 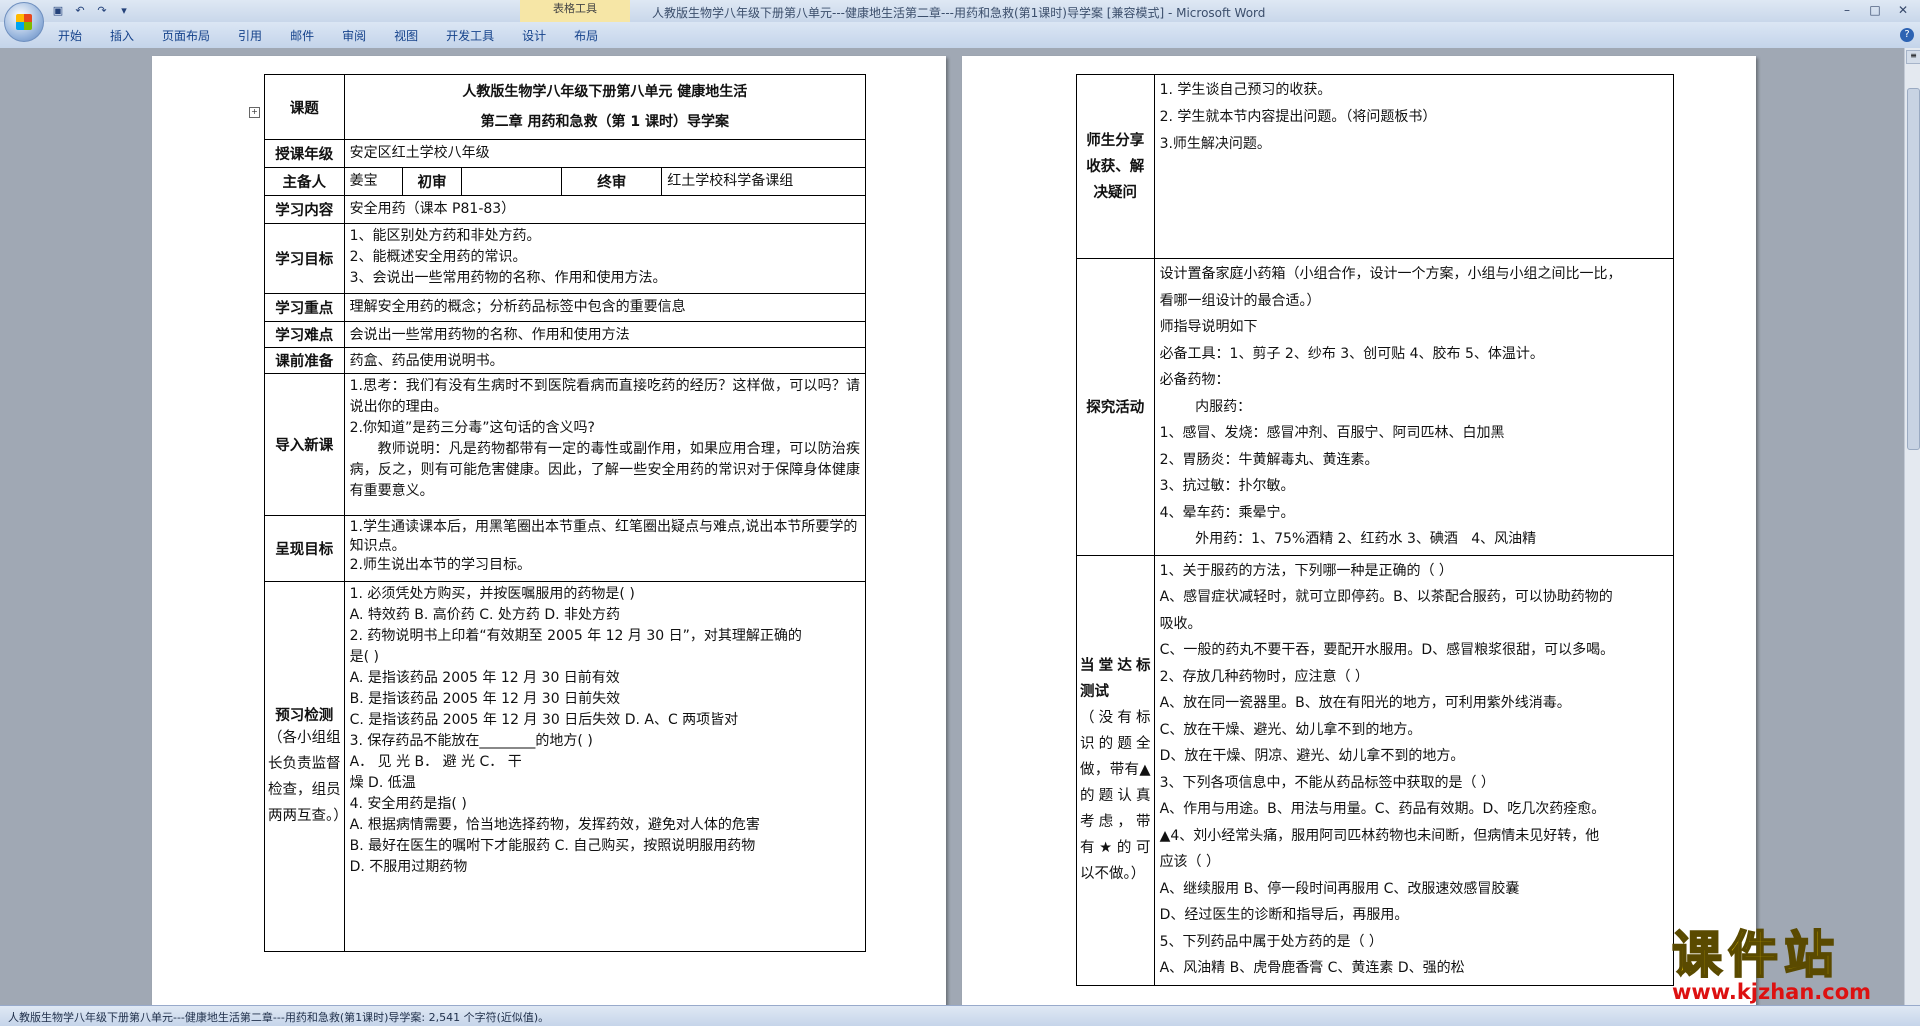 What do you see at coordinates (406, 35) in the screenshot?
I see `tab-view: 视图` at bounding box center [406, 35].